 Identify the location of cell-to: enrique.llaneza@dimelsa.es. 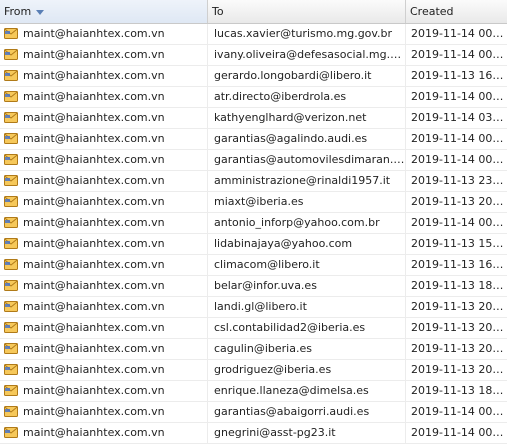
(307, 391).